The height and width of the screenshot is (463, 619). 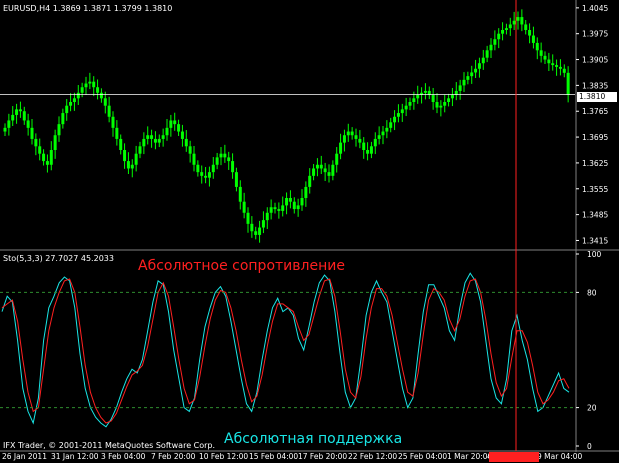 What do you see at coordinates (595, 163) in the screenshot?
I see `price-tick-label: 1.3625` at bounding box center [595, 163].